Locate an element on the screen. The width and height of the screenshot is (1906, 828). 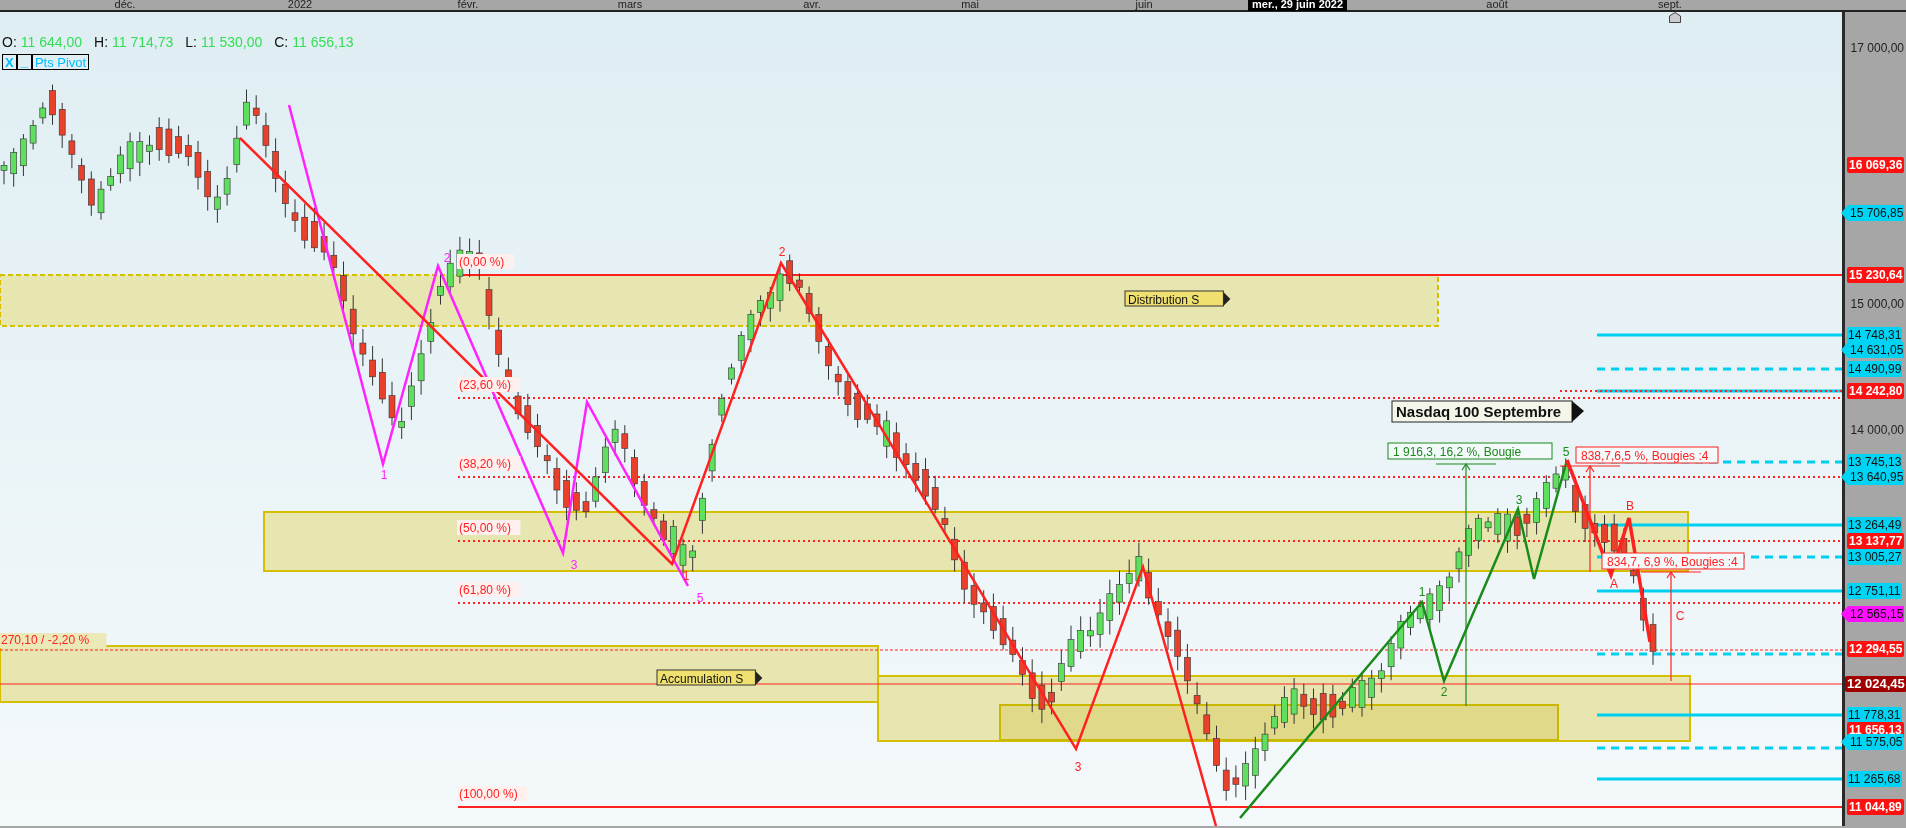
price-tag: 13 005,27 is located at coordinates (1875, 557).